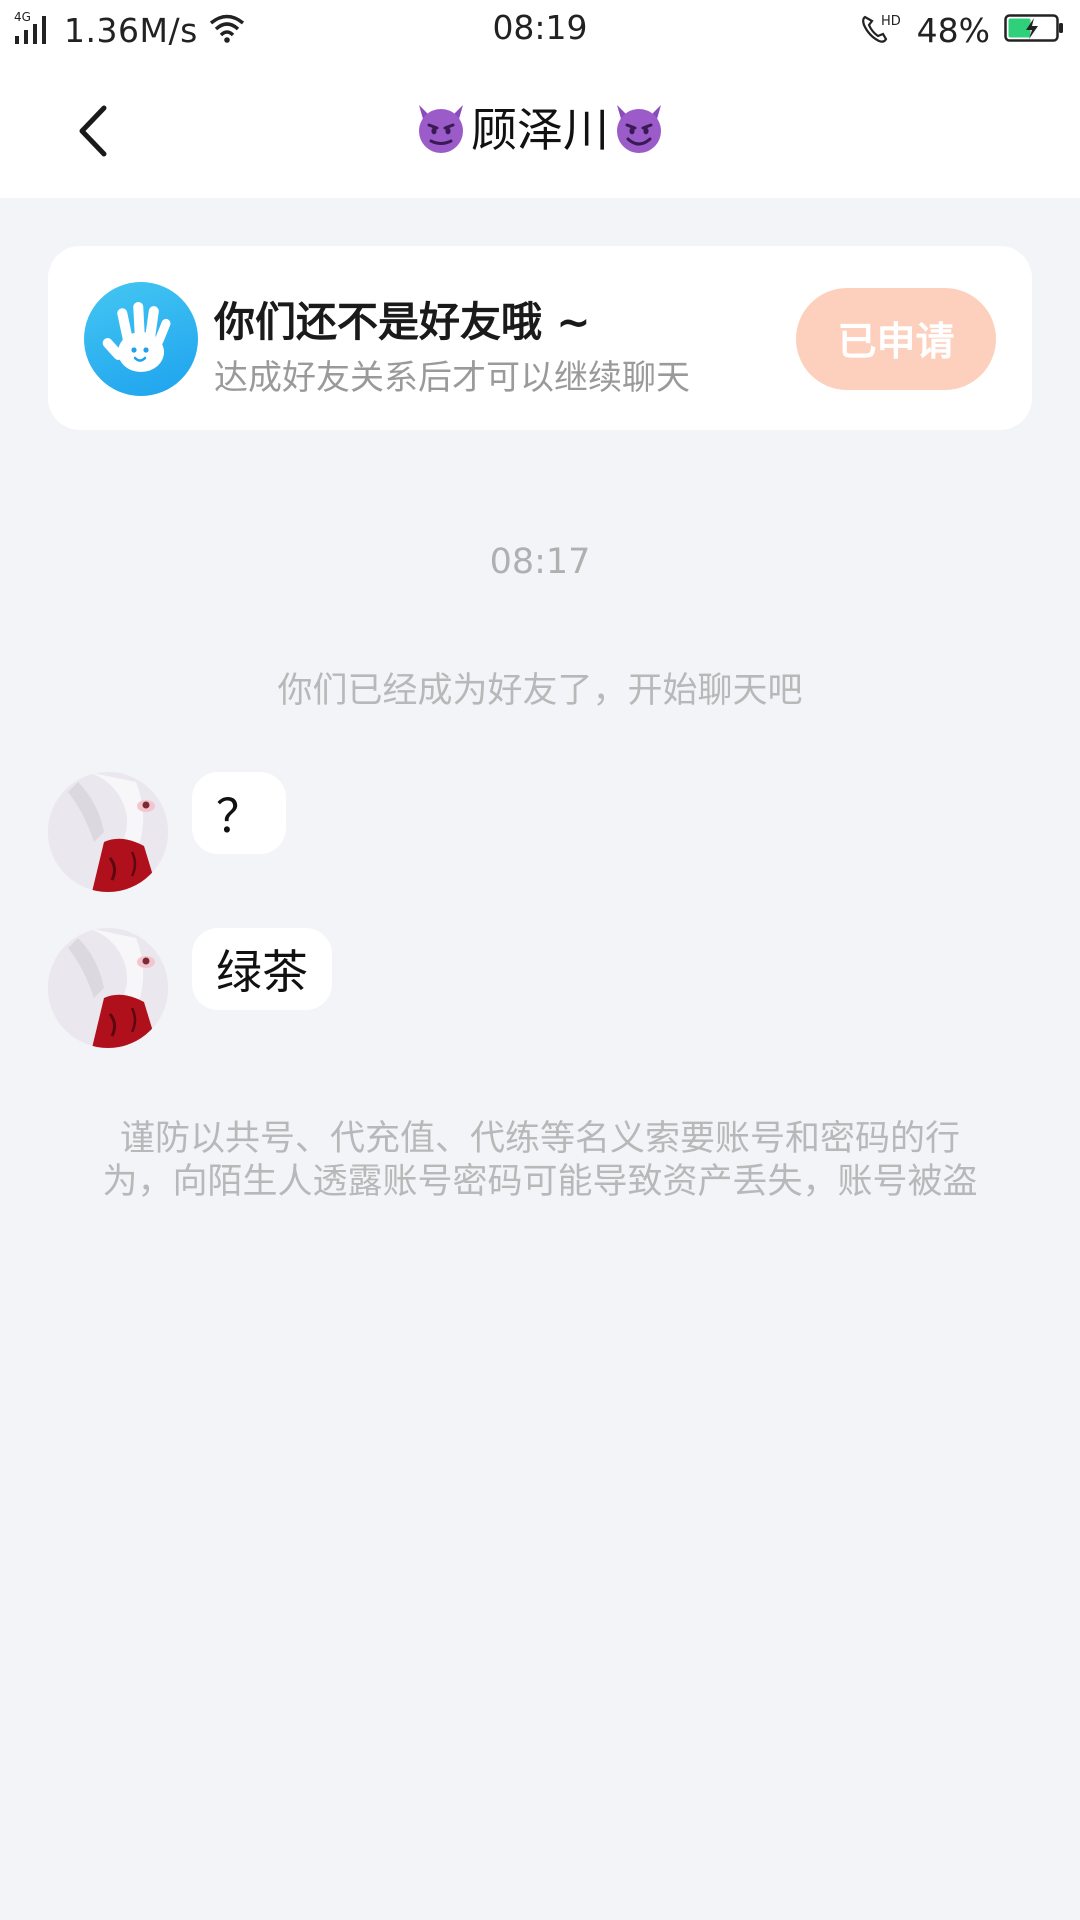 This screenshot has width=1080, height=1920. What do you see at coordinates (540, 562) in the screenshot?
I see `message-timestamp: 08:17` at bounding box center [540, 562].